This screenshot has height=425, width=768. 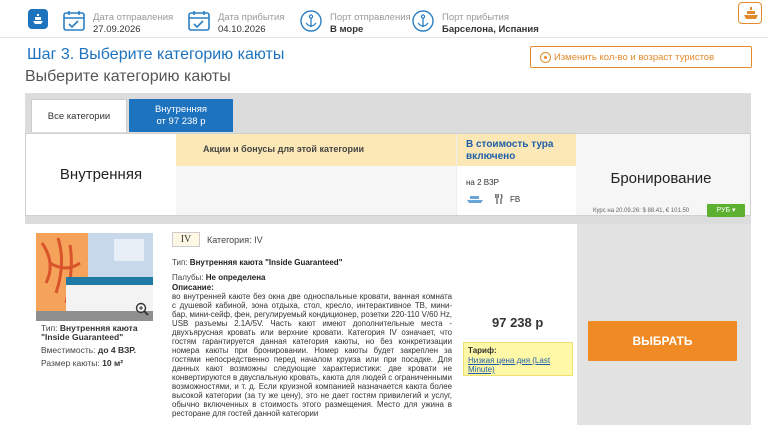 I want to click on promo-title: Акции и бонусы для этой категории, so click(x=316, y=150).